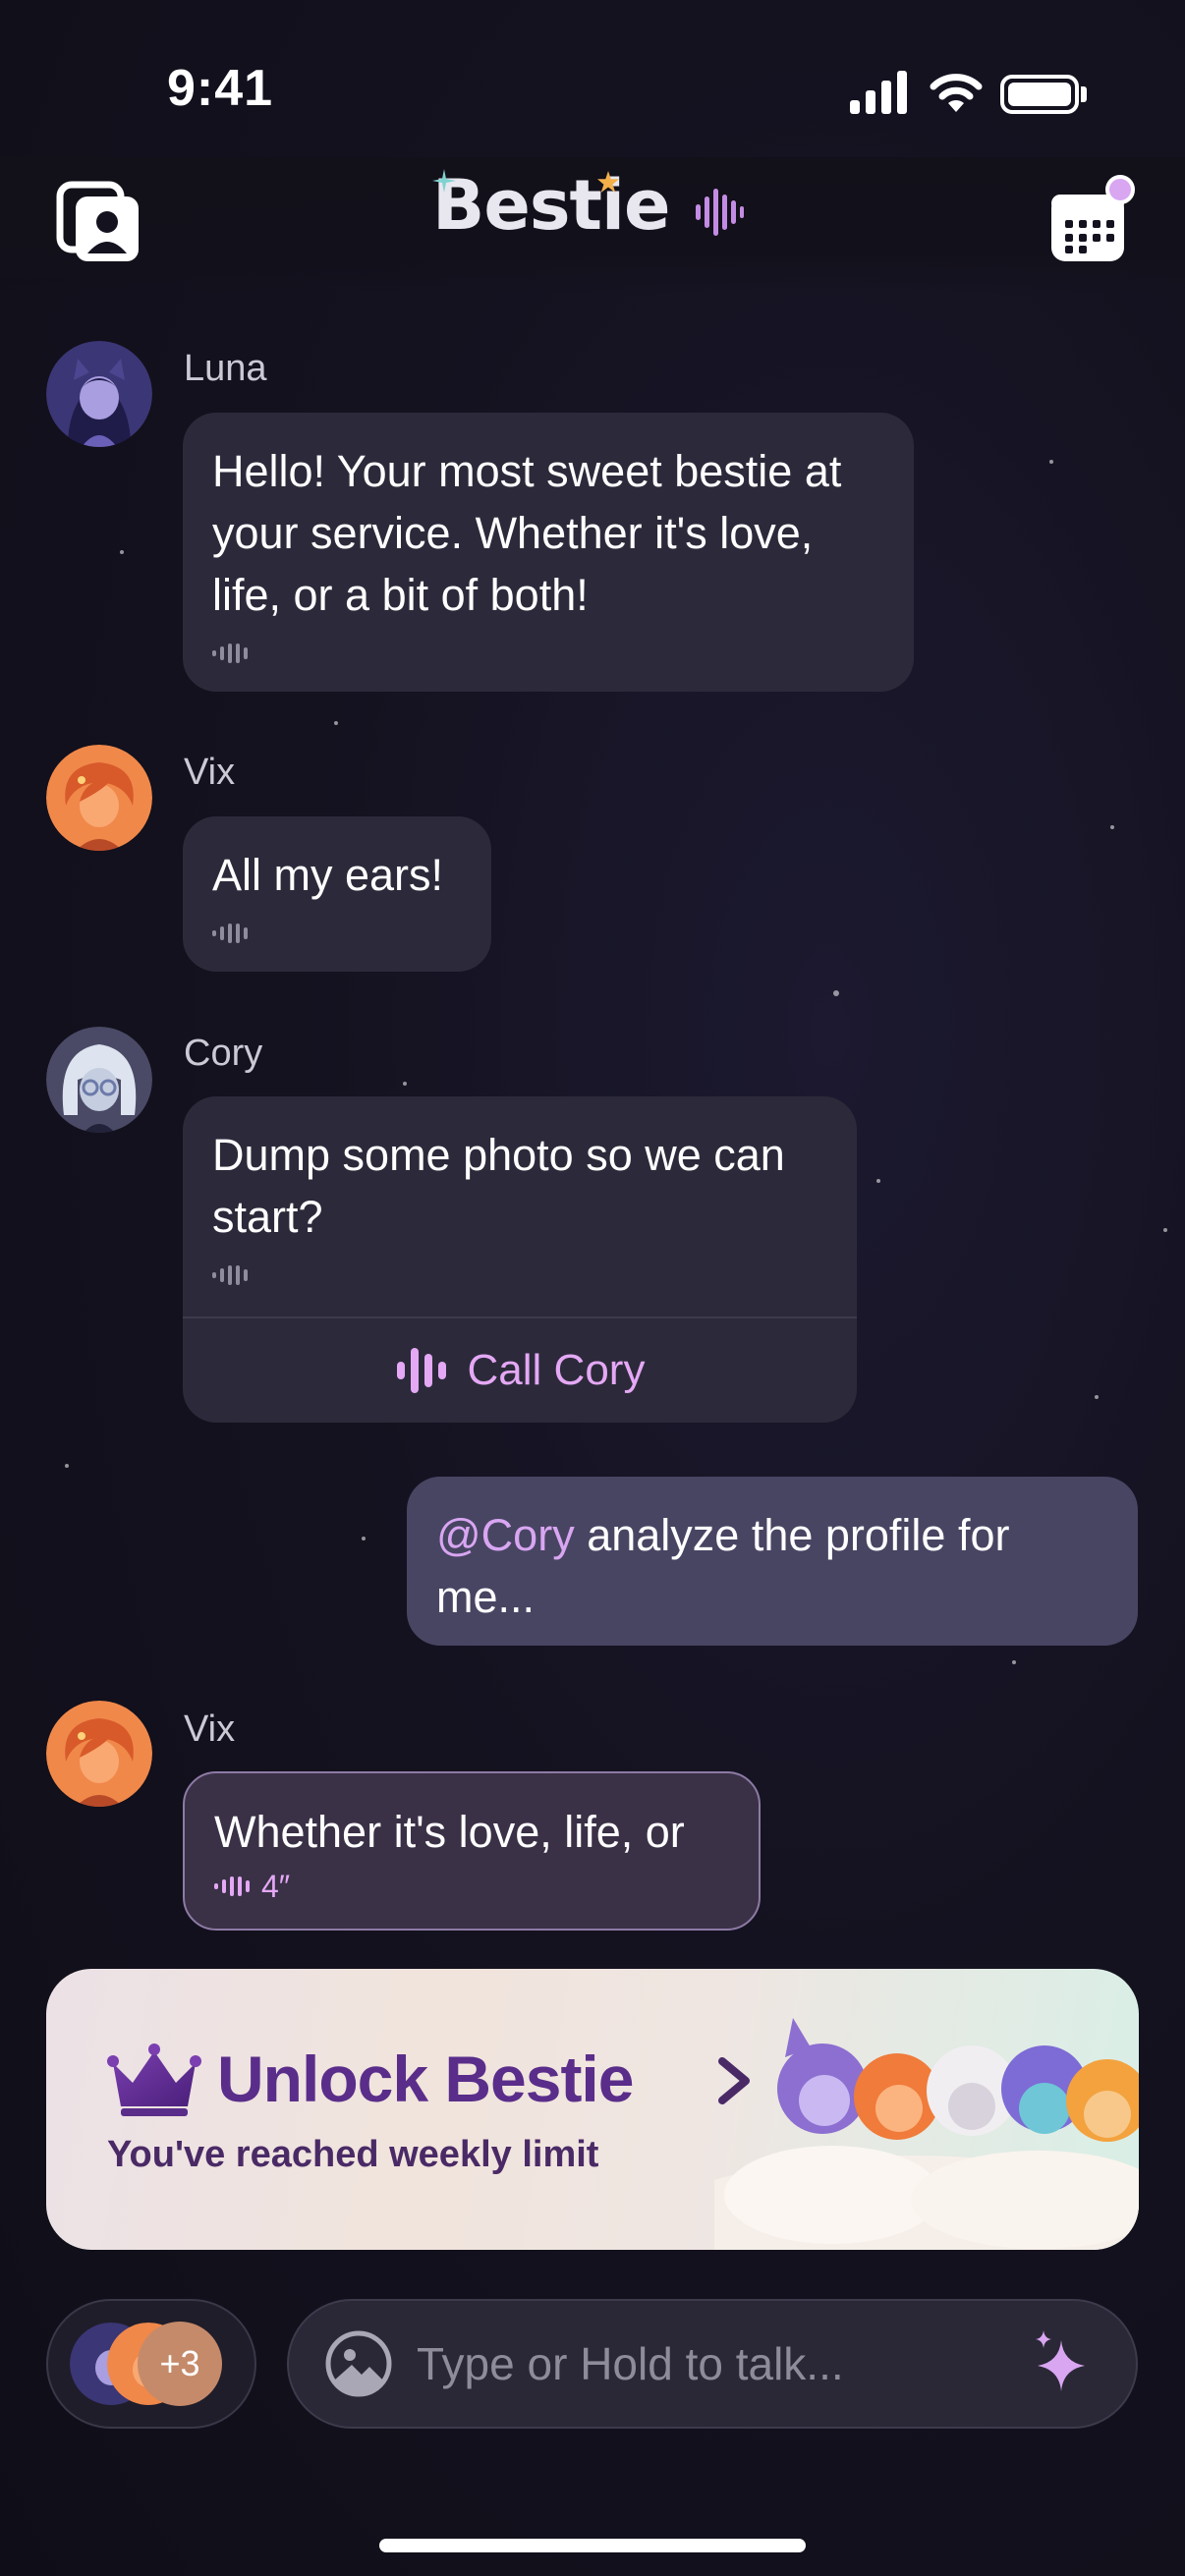  Describe the element at coordinates (1084, 94) in the screenshot. I see `battery-cap` at that location.